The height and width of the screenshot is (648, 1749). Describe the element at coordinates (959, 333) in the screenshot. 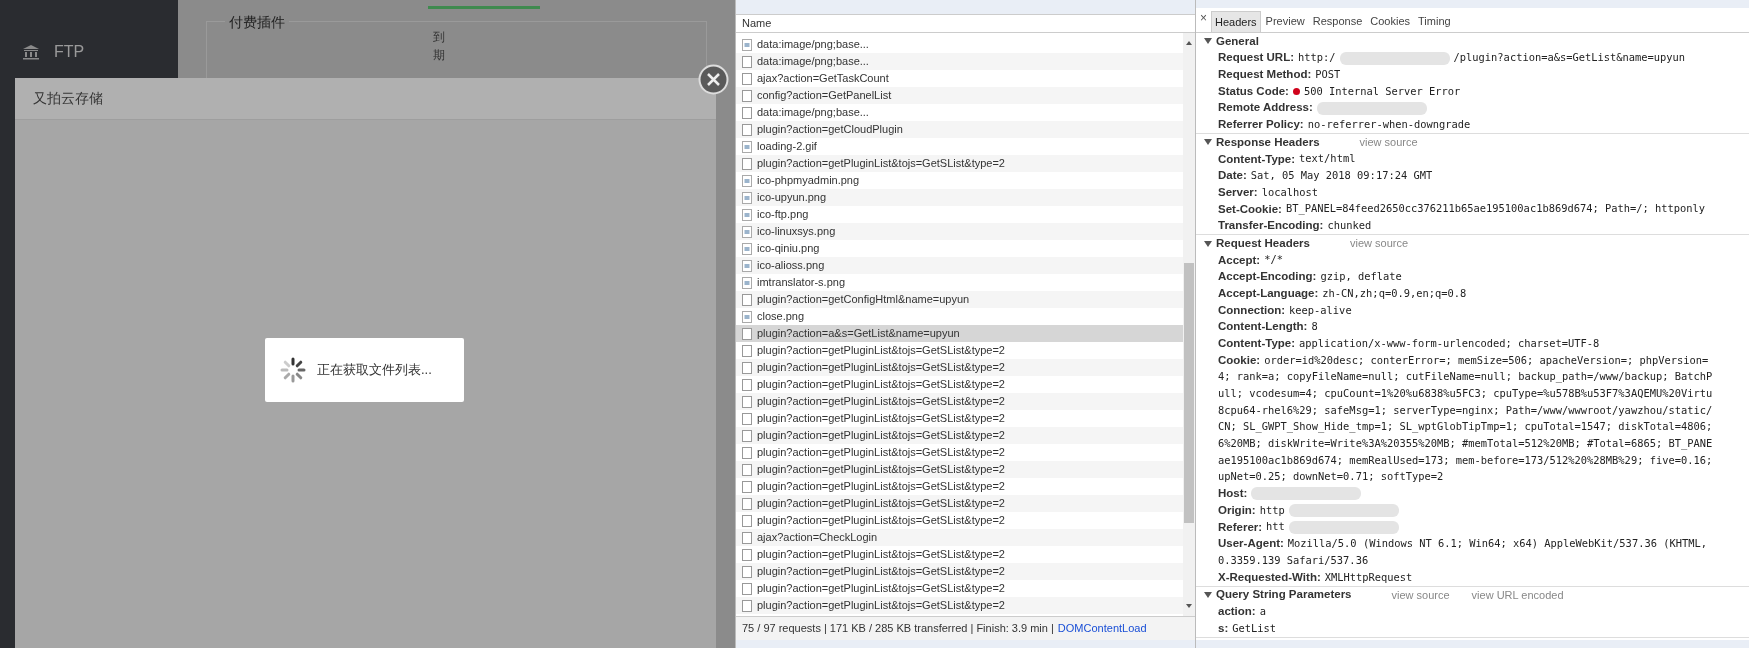

I see `request-row: plugin?action=a&s=GetList&name=upyun` at that location.